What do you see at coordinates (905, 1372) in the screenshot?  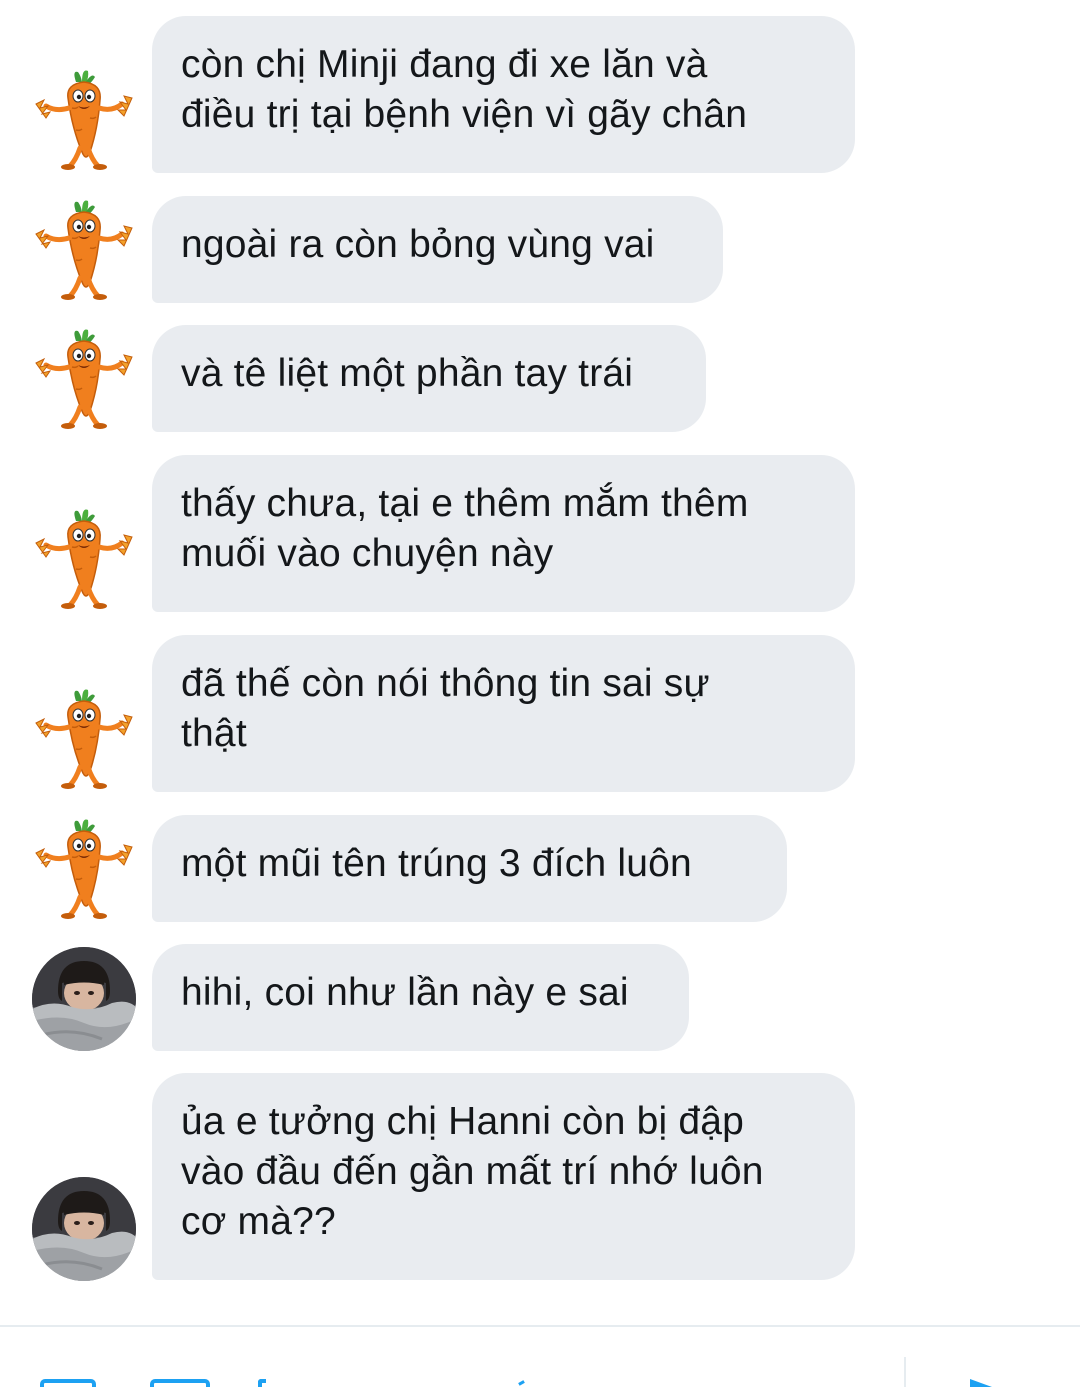 I see `composer-divider` at bounding box center [905, 1372].